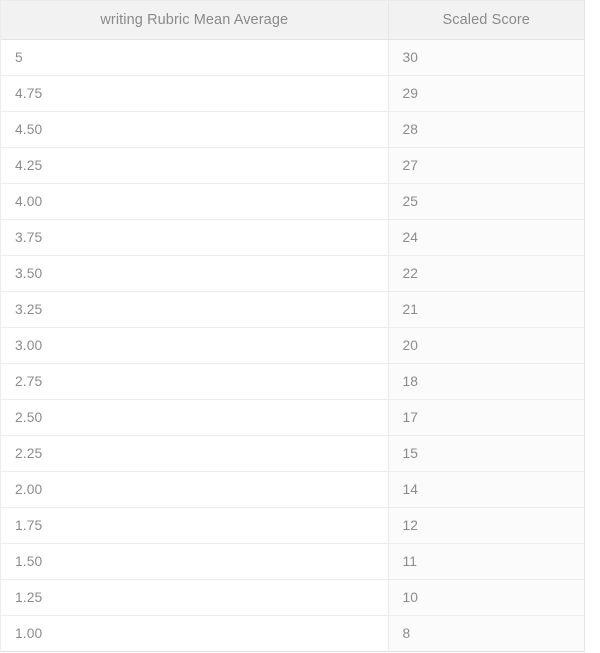 The image size is (600, 653). Describe the element at coordinates (486, 237) in the screenshot. I see `cell-scaled-score: 24` at that location.